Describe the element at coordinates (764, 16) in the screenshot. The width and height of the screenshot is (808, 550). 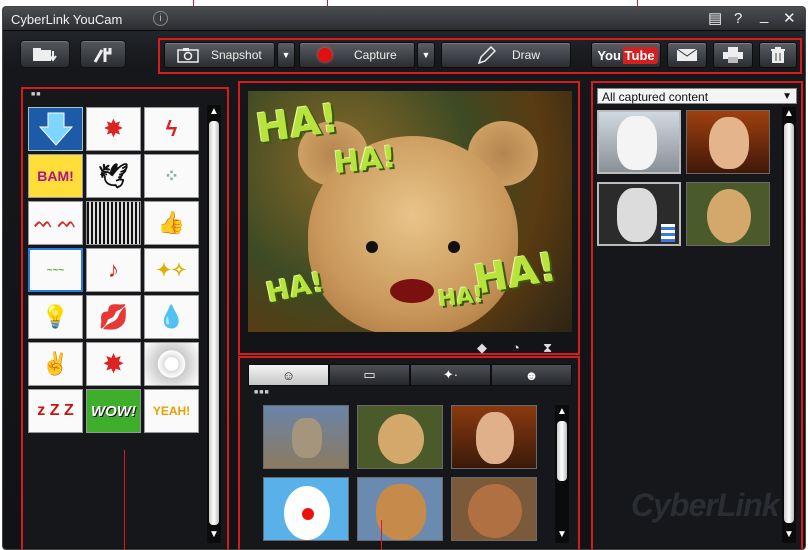
I see `minimize-icon: _` at that location.